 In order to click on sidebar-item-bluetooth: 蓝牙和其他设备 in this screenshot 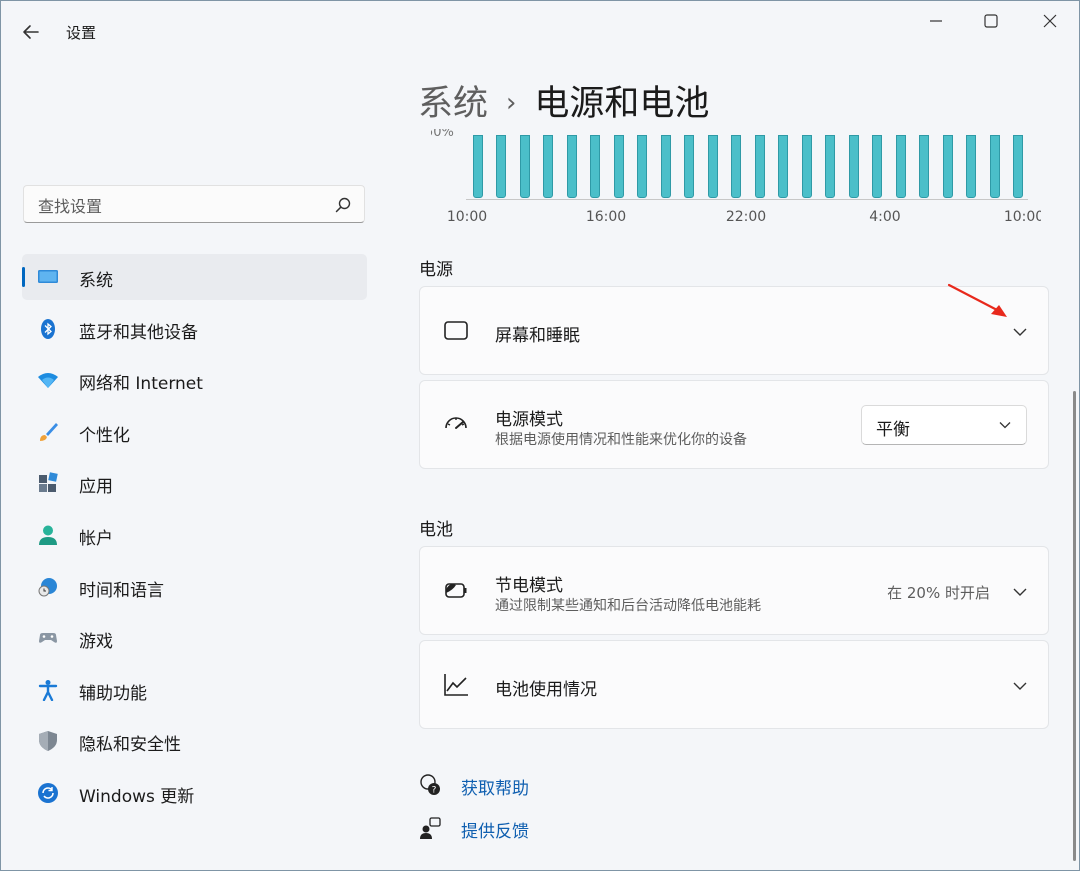, I will do `click(194, 329)`.